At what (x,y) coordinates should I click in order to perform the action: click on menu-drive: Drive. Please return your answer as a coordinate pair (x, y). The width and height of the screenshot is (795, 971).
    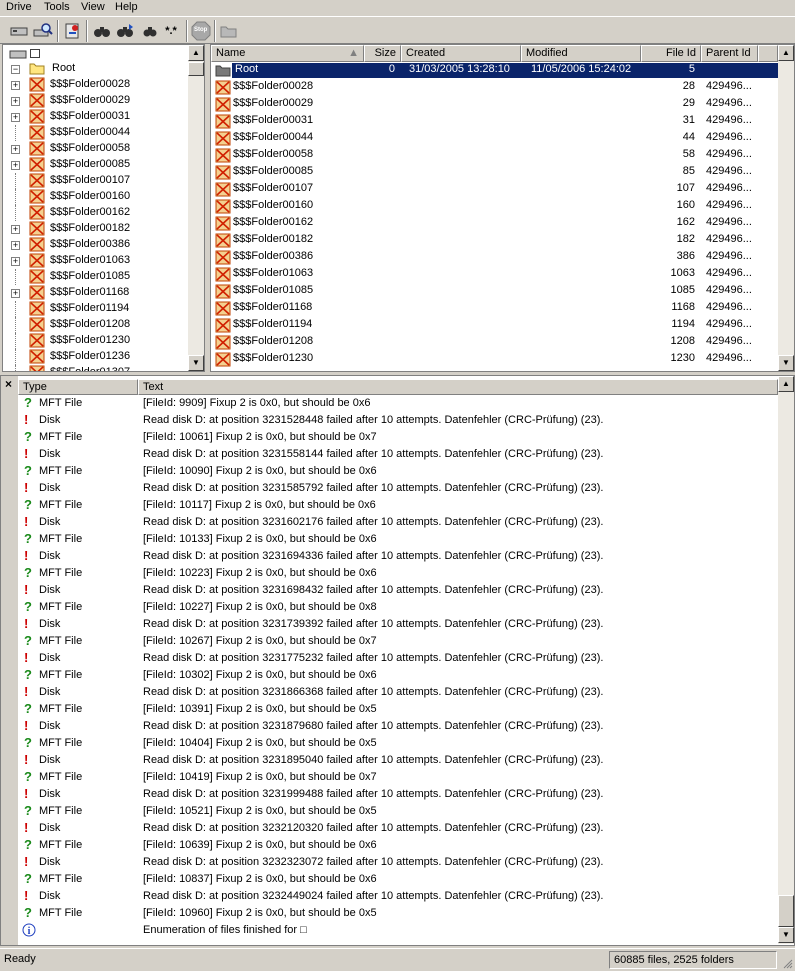
    Looking at the image, I should click on (19, 7).